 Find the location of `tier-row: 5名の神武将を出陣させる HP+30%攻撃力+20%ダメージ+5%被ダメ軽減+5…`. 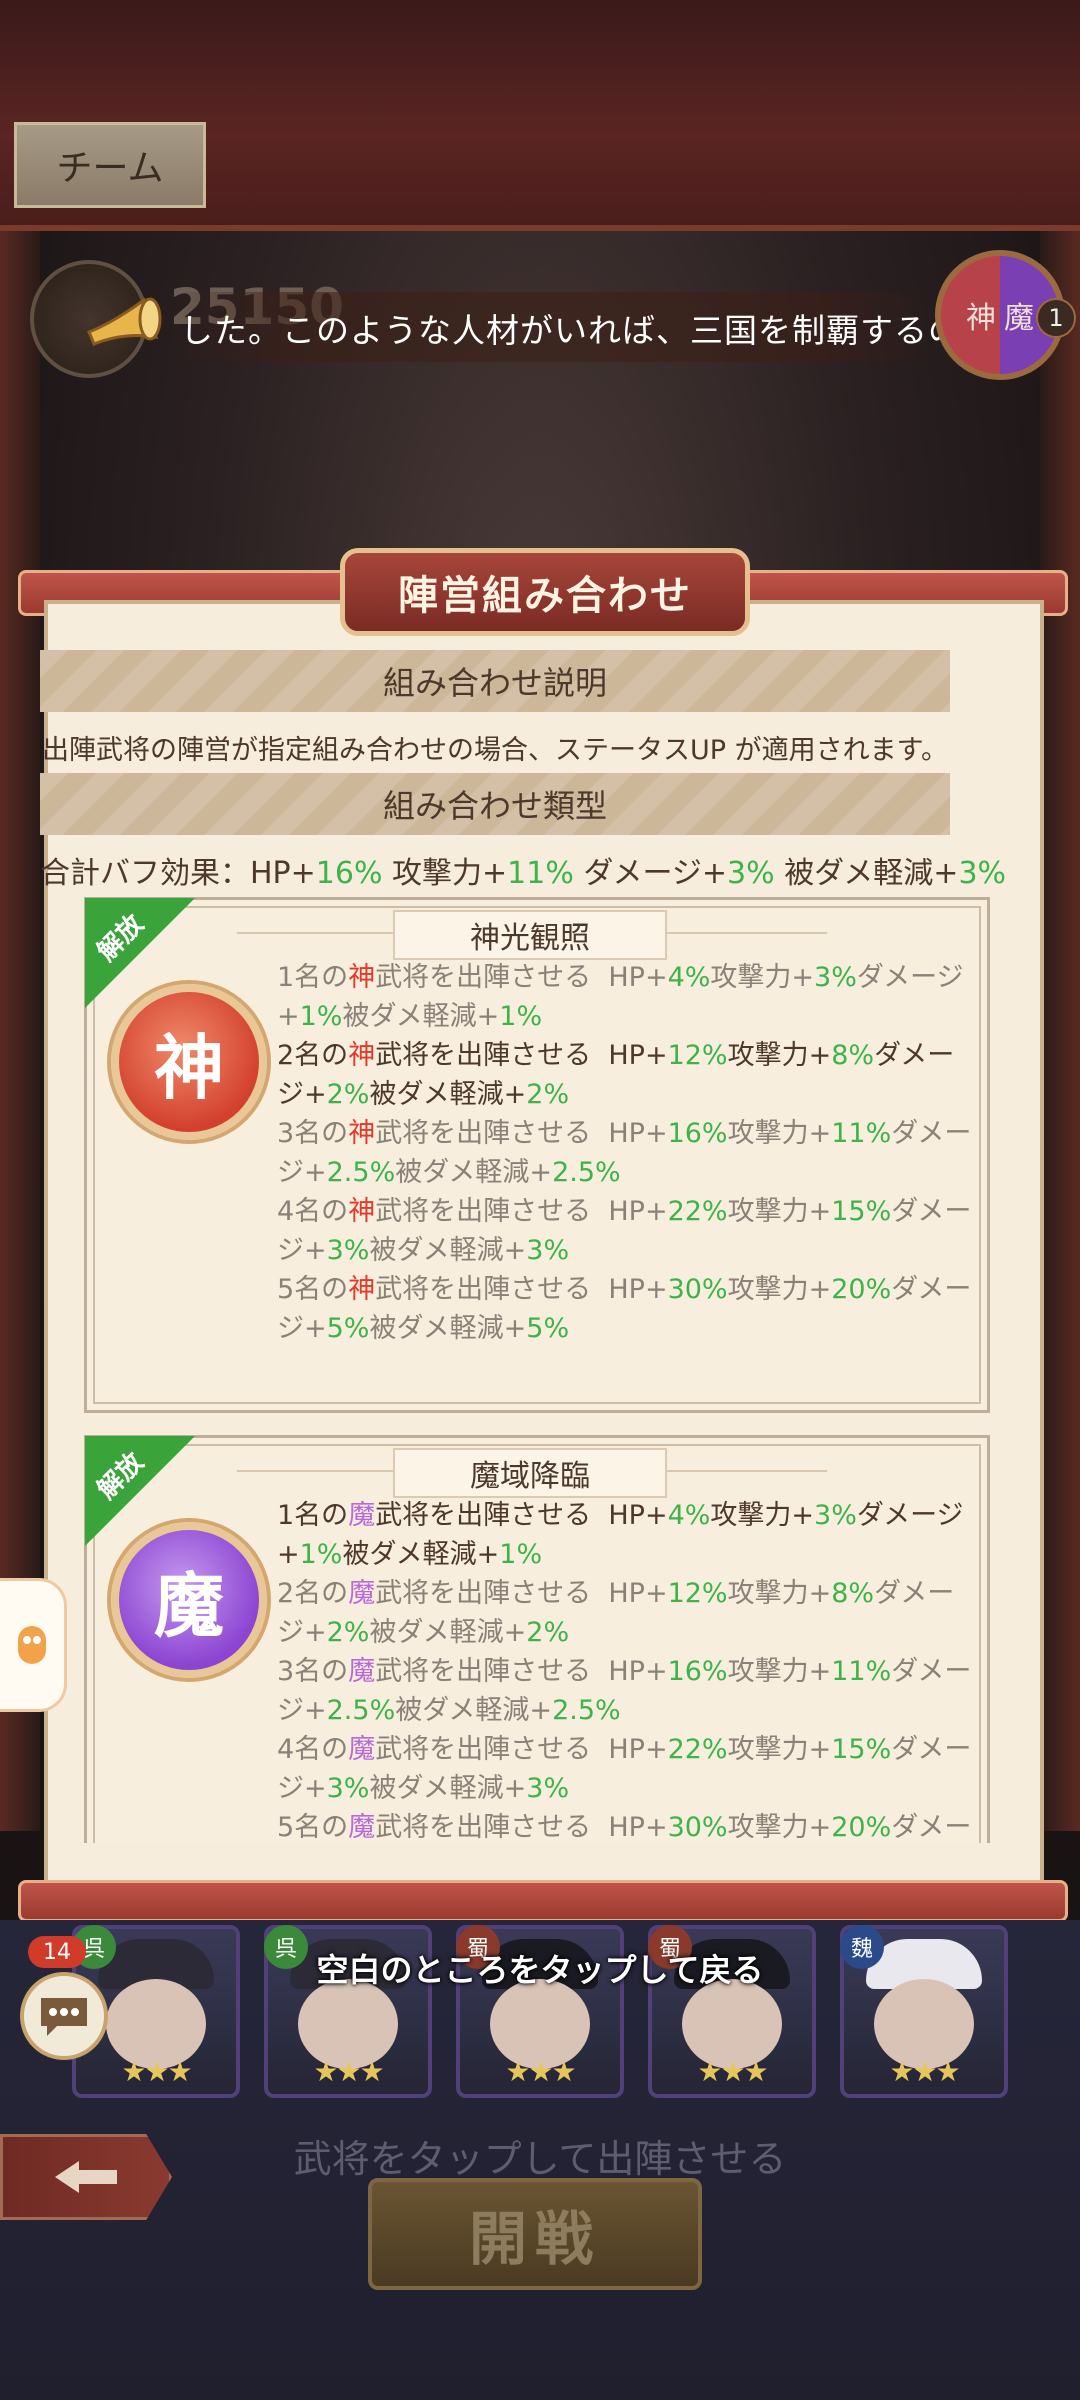

tier-row: 5名の神武将を出陣させる HP+30%攻撃力+20%ダメージ+5%被ダメ軽減+5… is located at coordinates (627, 1309).